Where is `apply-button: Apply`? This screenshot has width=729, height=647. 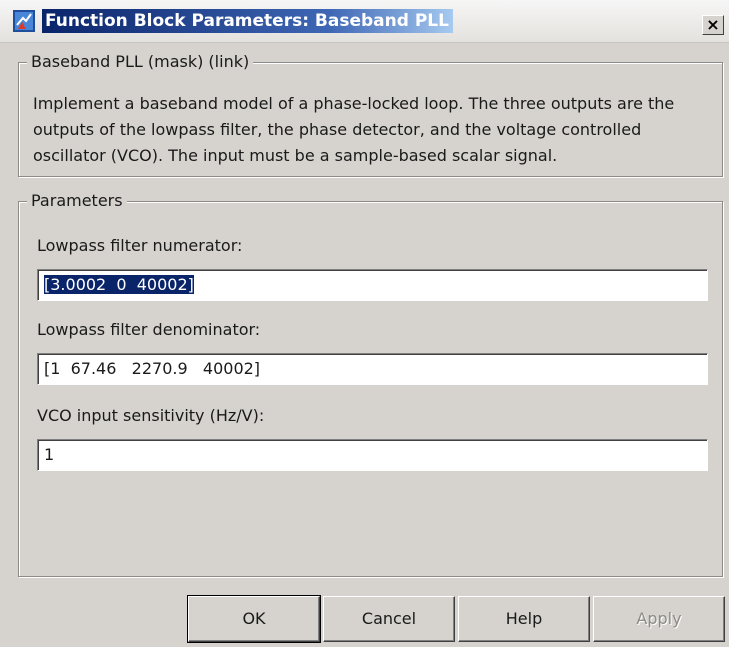
apply-button: Apply is located at coordinates (659, 619).